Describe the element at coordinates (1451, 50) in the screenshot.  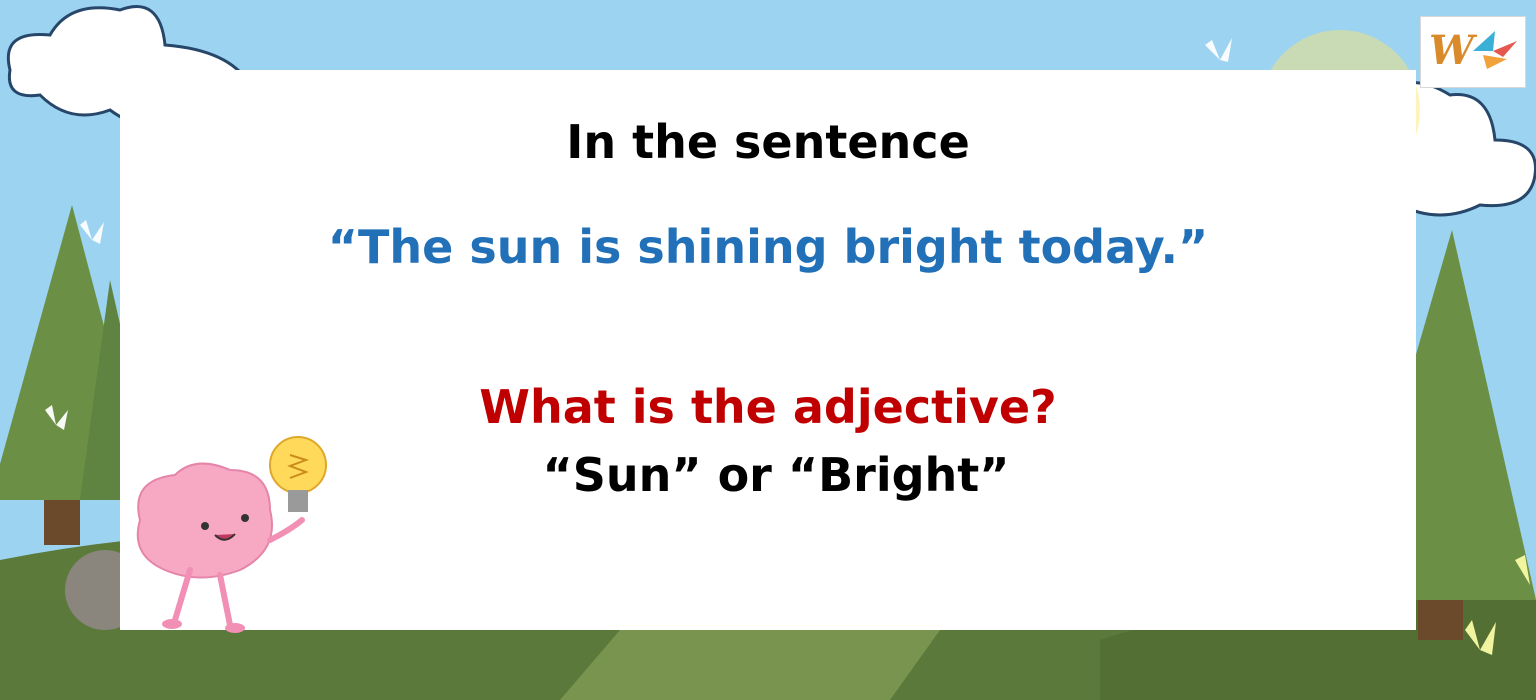
I see `logo-text: W` at that location.